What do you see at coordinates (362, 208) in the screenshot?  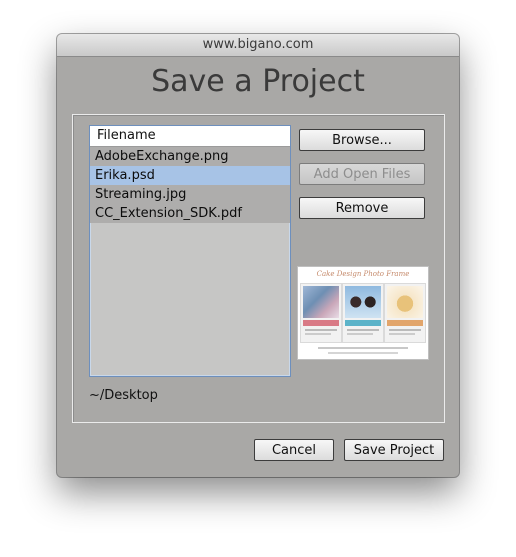 I see `remove-button: Remove` at bounding box center [362, 208].